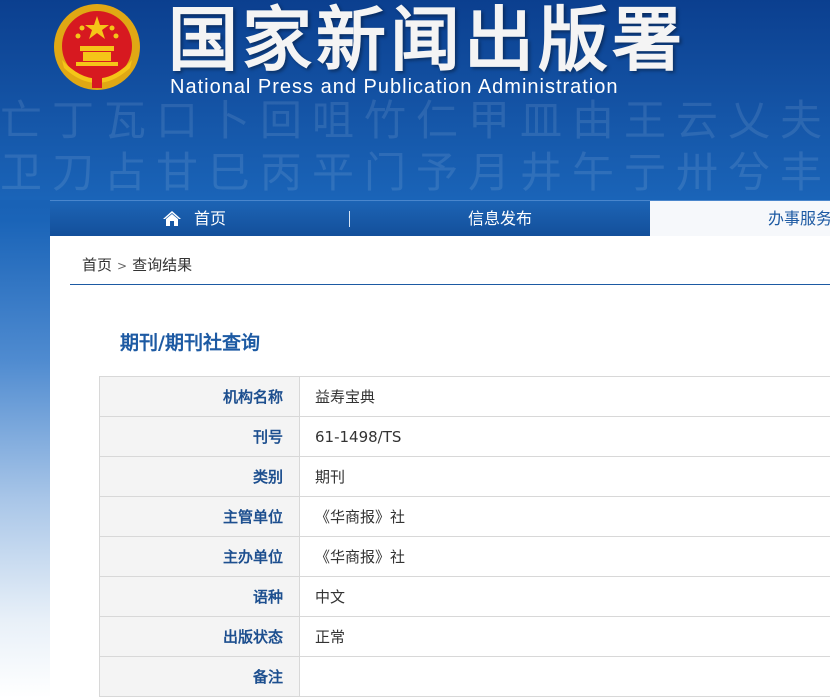  I want to click on row-value, so click(564, 676).